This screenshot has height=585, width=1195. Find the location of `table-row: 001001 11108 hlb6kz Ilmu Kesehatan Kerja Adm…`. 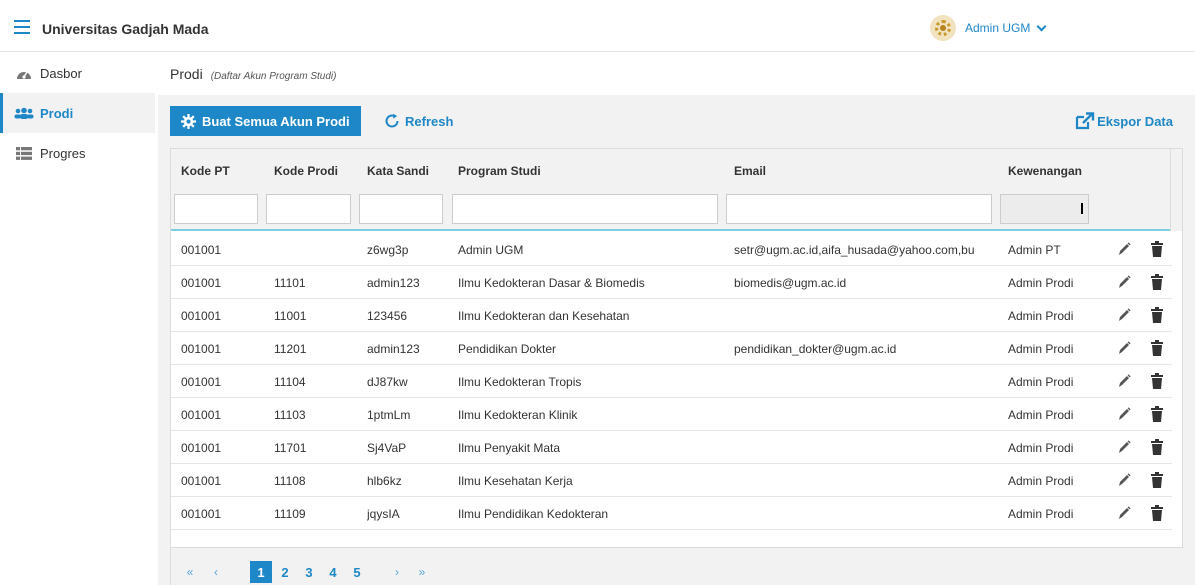

table-row: 001001 11108 hlb6kz Ilmu Kesehatan Kerja Adm… is located at coordinates (671, 480).